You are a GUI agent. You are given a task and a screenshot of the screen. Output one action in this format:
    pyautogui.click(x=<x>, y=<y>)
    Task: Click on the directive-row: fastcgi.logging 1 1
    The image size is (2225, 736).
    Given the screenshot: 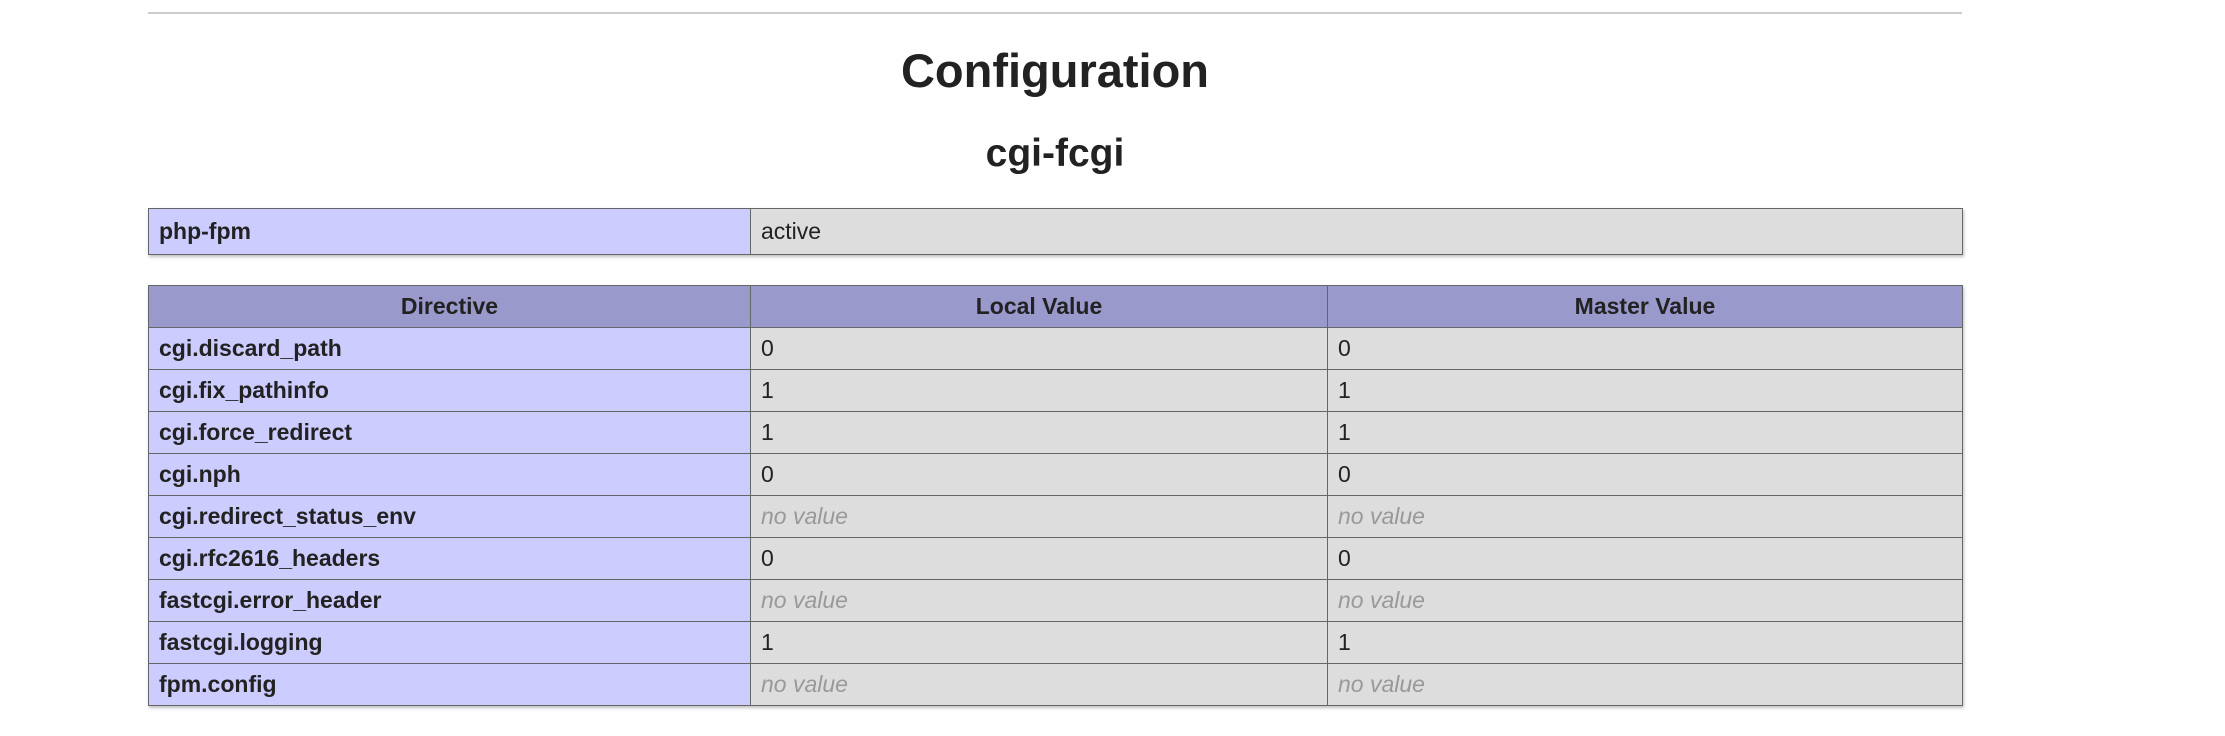 What is the action you would take?
    pyautogui.click(x=1055, y=642)
    